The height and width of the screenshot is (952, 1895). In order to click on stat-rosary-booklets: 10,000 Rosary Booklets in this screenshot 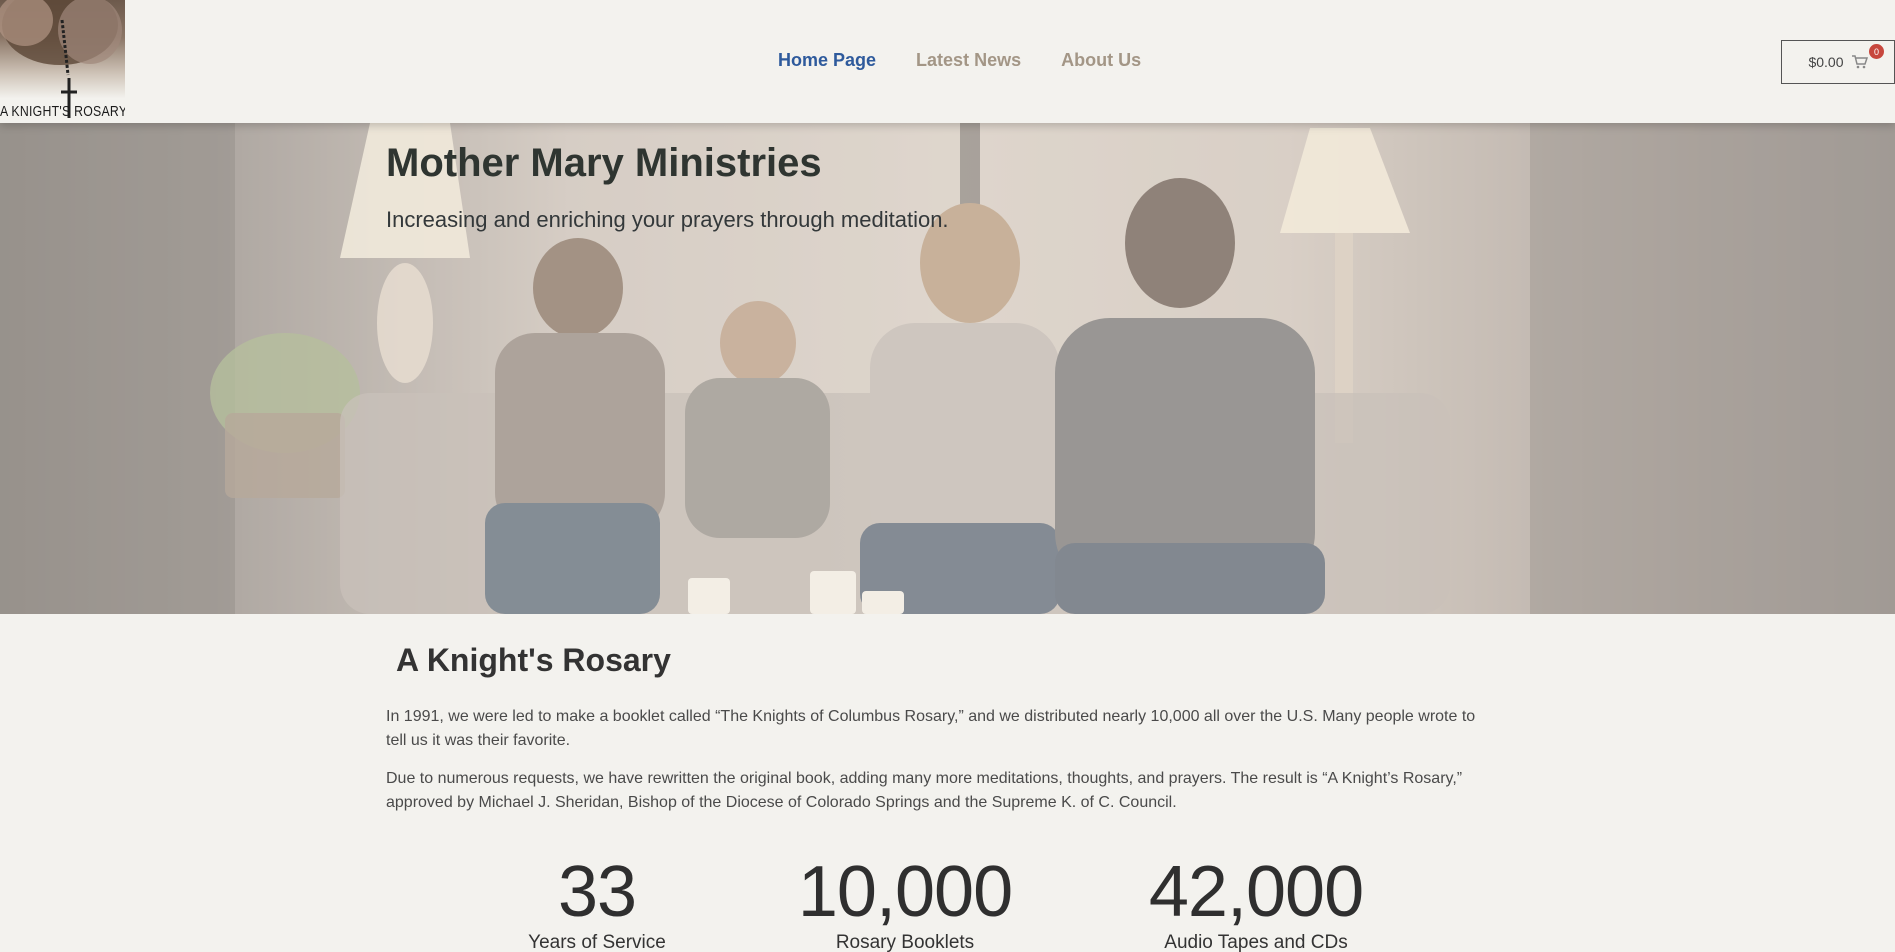, I will do `click(905, 904)`.